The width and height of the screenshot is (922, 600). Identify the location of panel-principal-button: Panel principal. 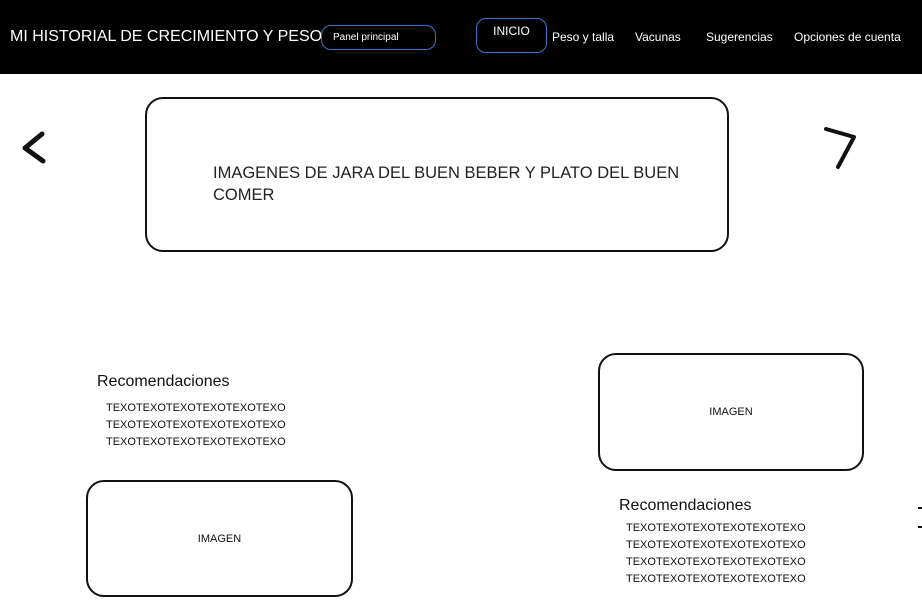
(378, 37).